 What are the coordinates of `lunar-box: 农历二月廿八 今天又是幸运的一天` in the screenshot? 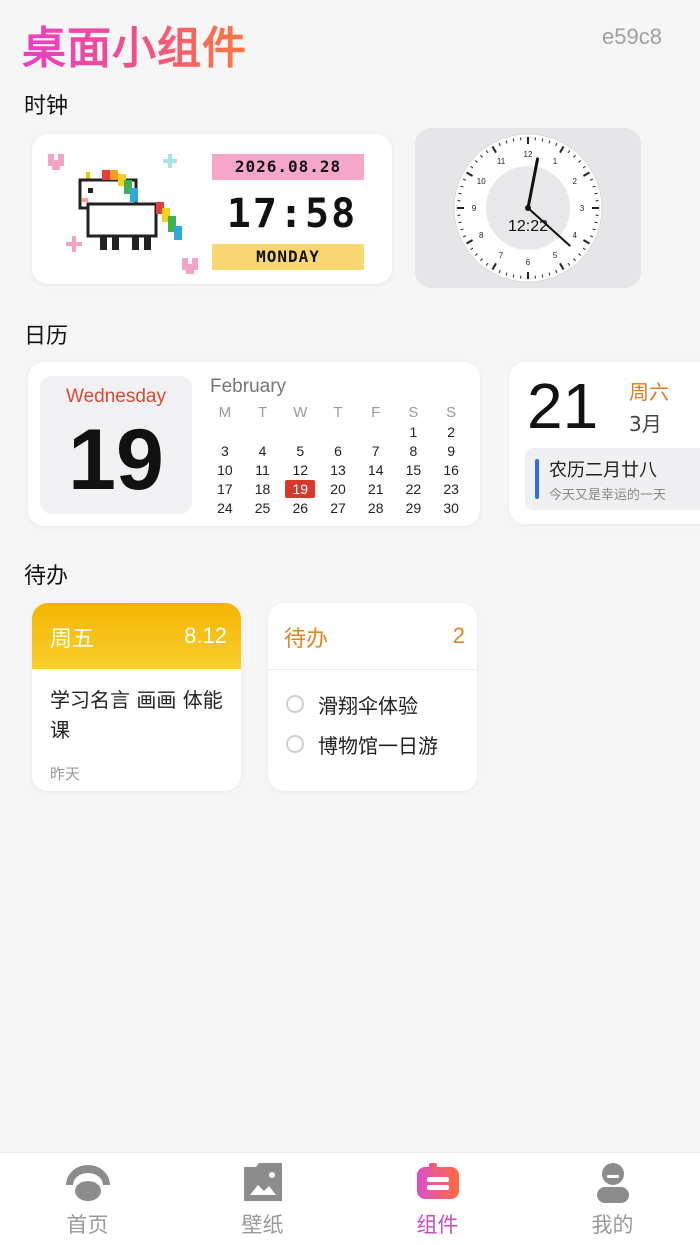 It's located at (612, 479).